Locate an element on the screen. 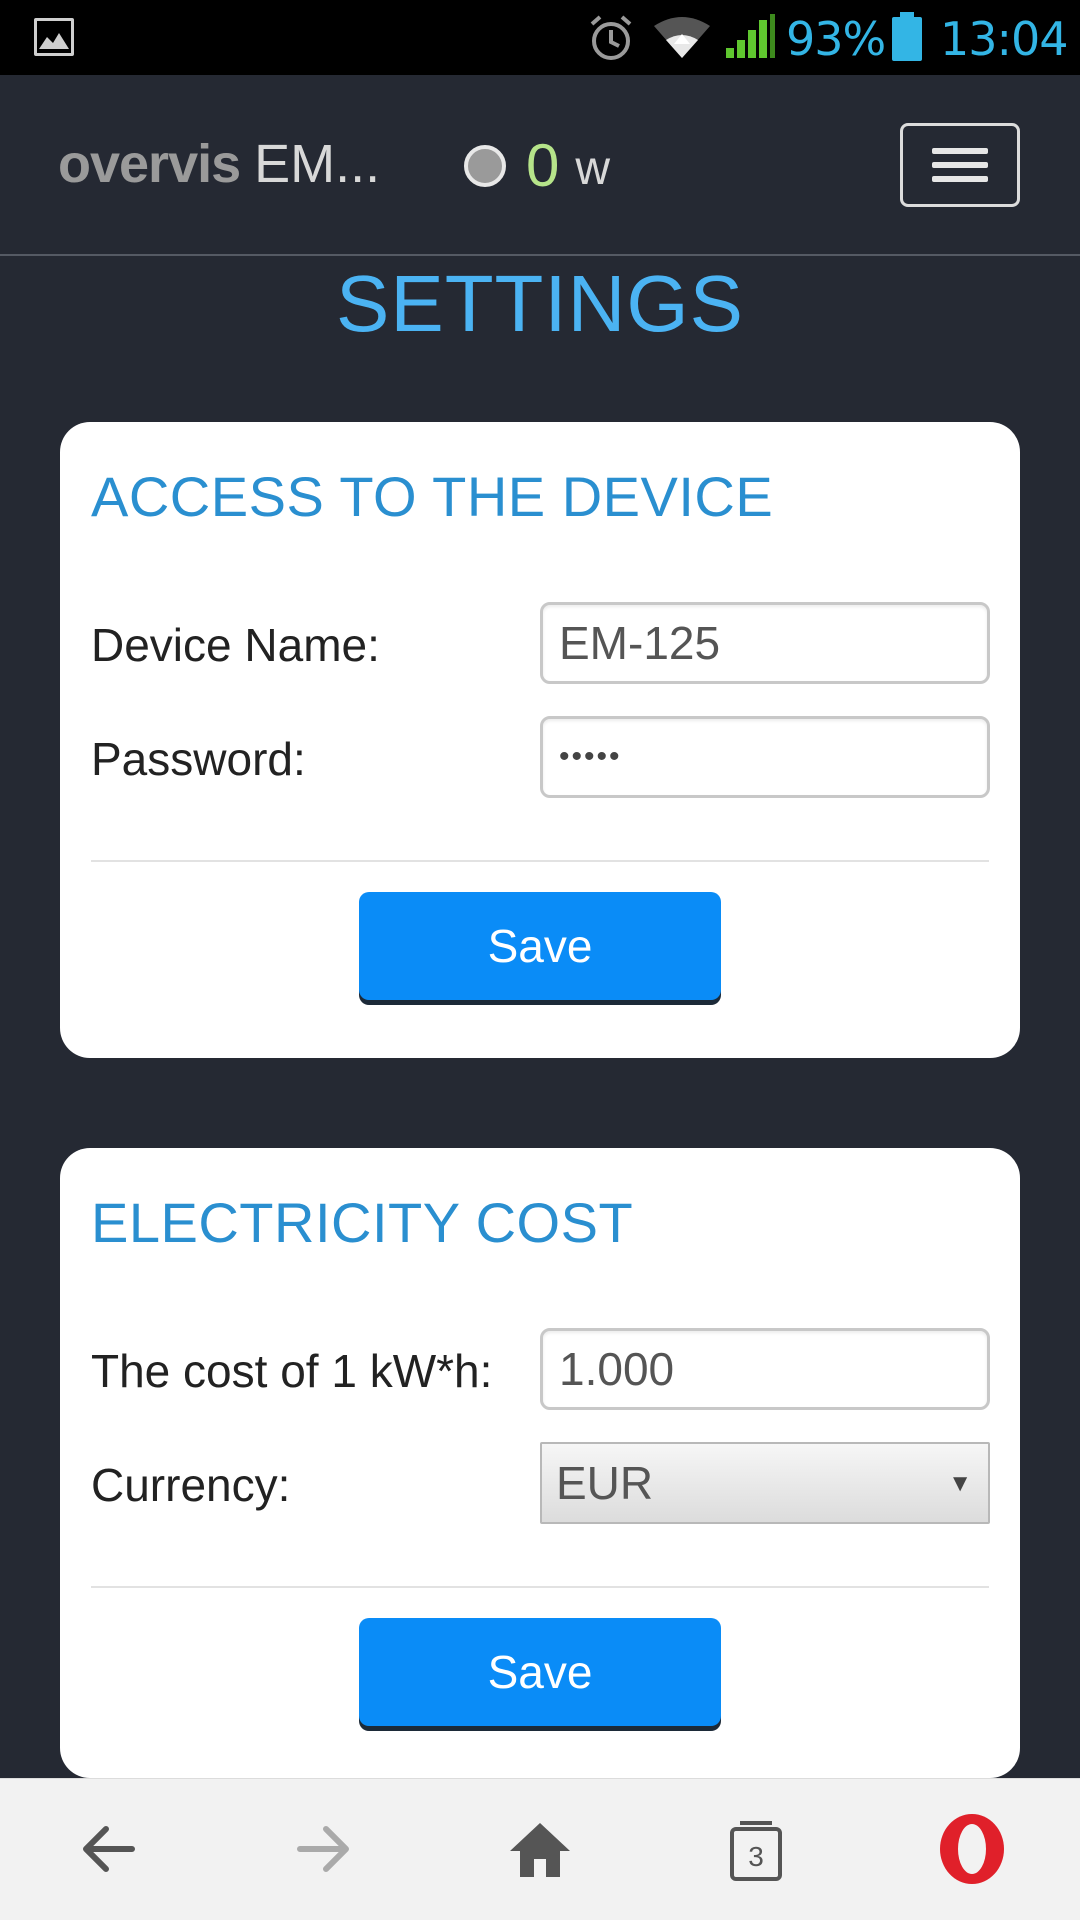 Image resolution: width=1080 pixels, height=1920 pixels. device-name-label: Device Name: is located at coordinates (235, 645).